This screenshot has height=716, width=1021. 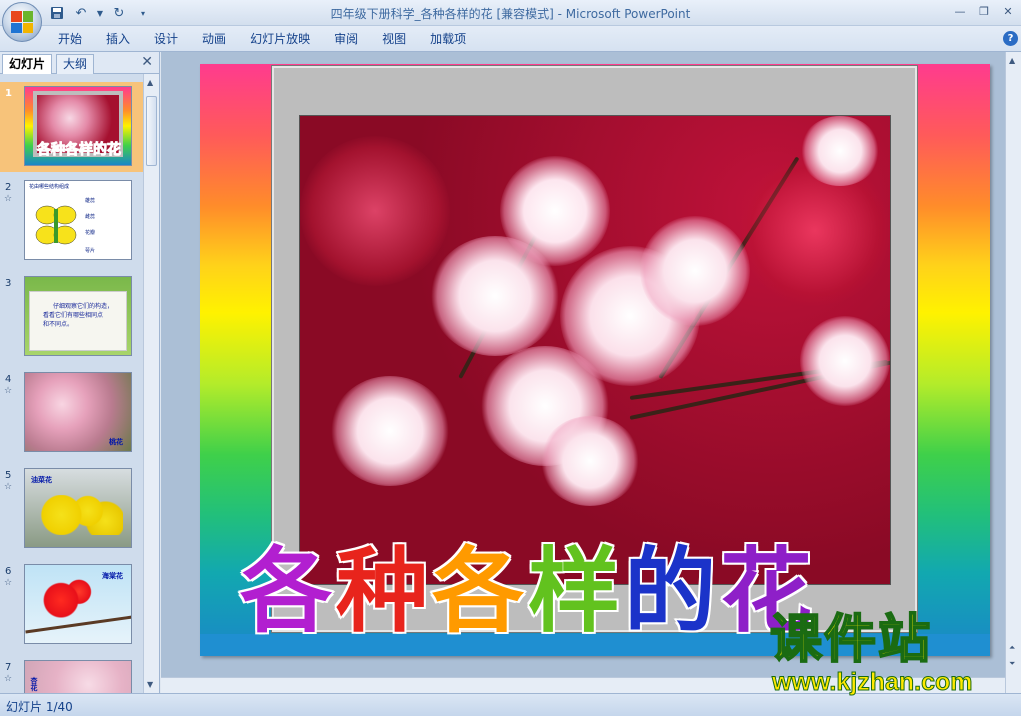 What do you see at coordinates (672, 592) in the screenshot?
I see `title-char: 的` at bounding box center [672, 592].